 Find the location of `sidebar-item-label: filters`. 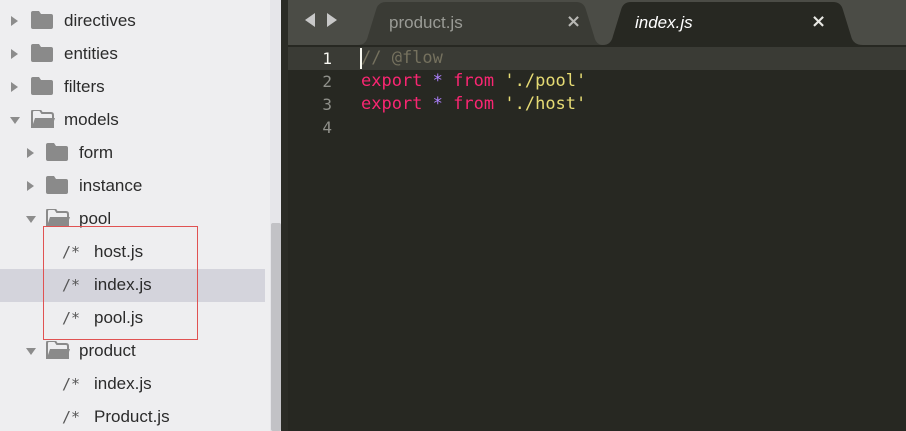

sidebar-item-label: filters is located at coordinates (84, 86).